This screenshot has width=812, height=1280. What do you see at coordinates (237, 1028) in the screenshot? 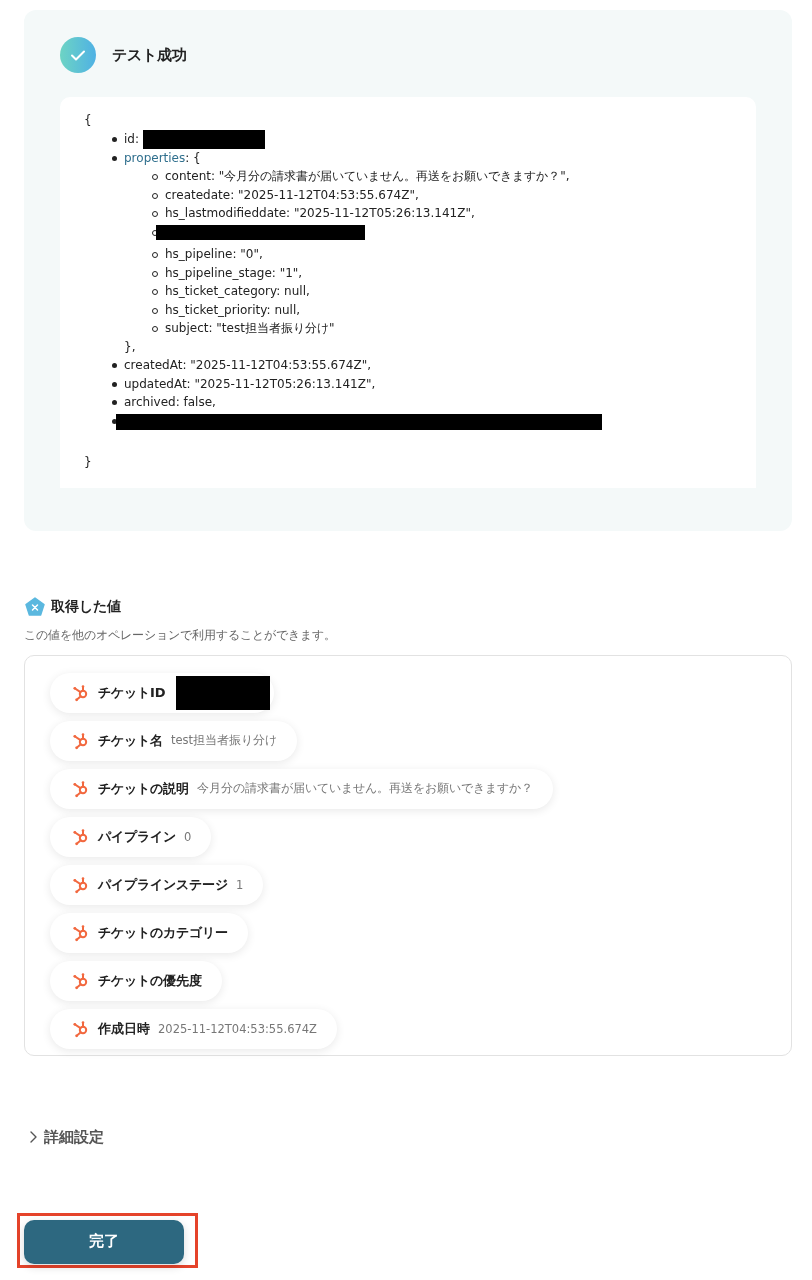
I see `chip-value: 2025-11-12T04:53:55.674Z` at bounding box center [237, 1028].